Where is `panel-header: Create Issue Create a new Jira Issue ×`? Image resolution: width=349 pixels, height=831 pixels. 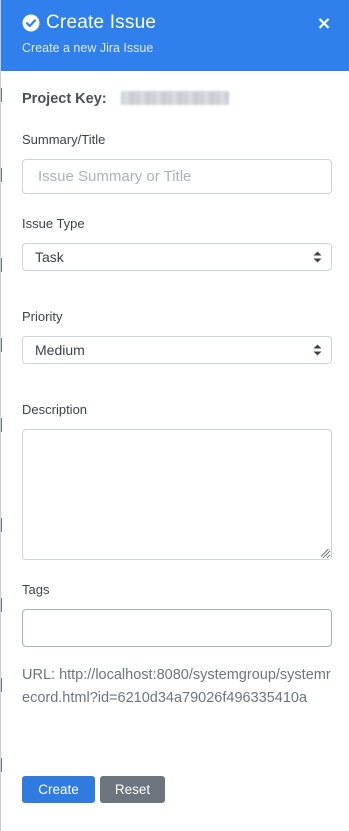 panel-header: Create Issue Create a new Jira Issue × is located at coordinates (175, 35).